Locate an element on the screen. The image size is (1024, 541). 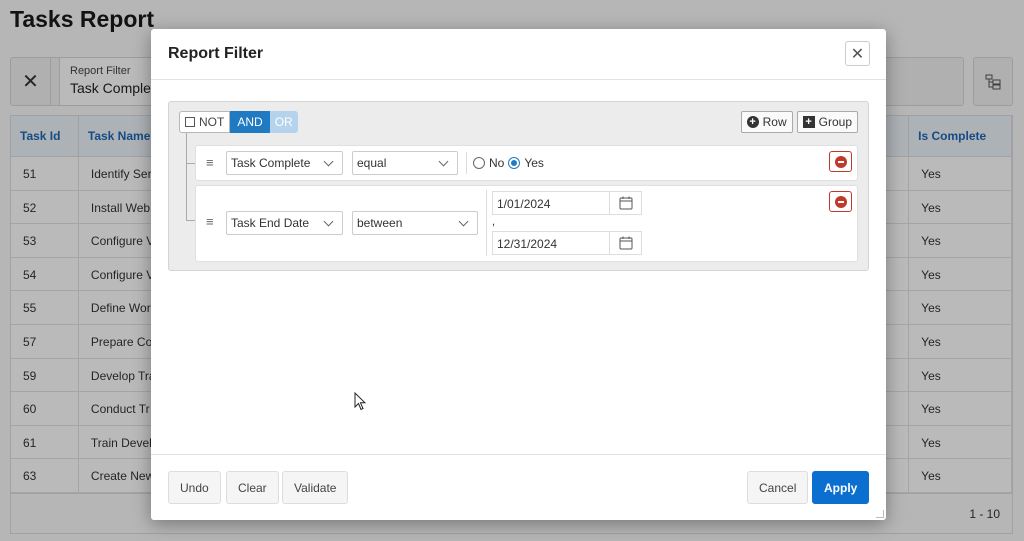
operator-select: between is located at coordinates (415, 223).